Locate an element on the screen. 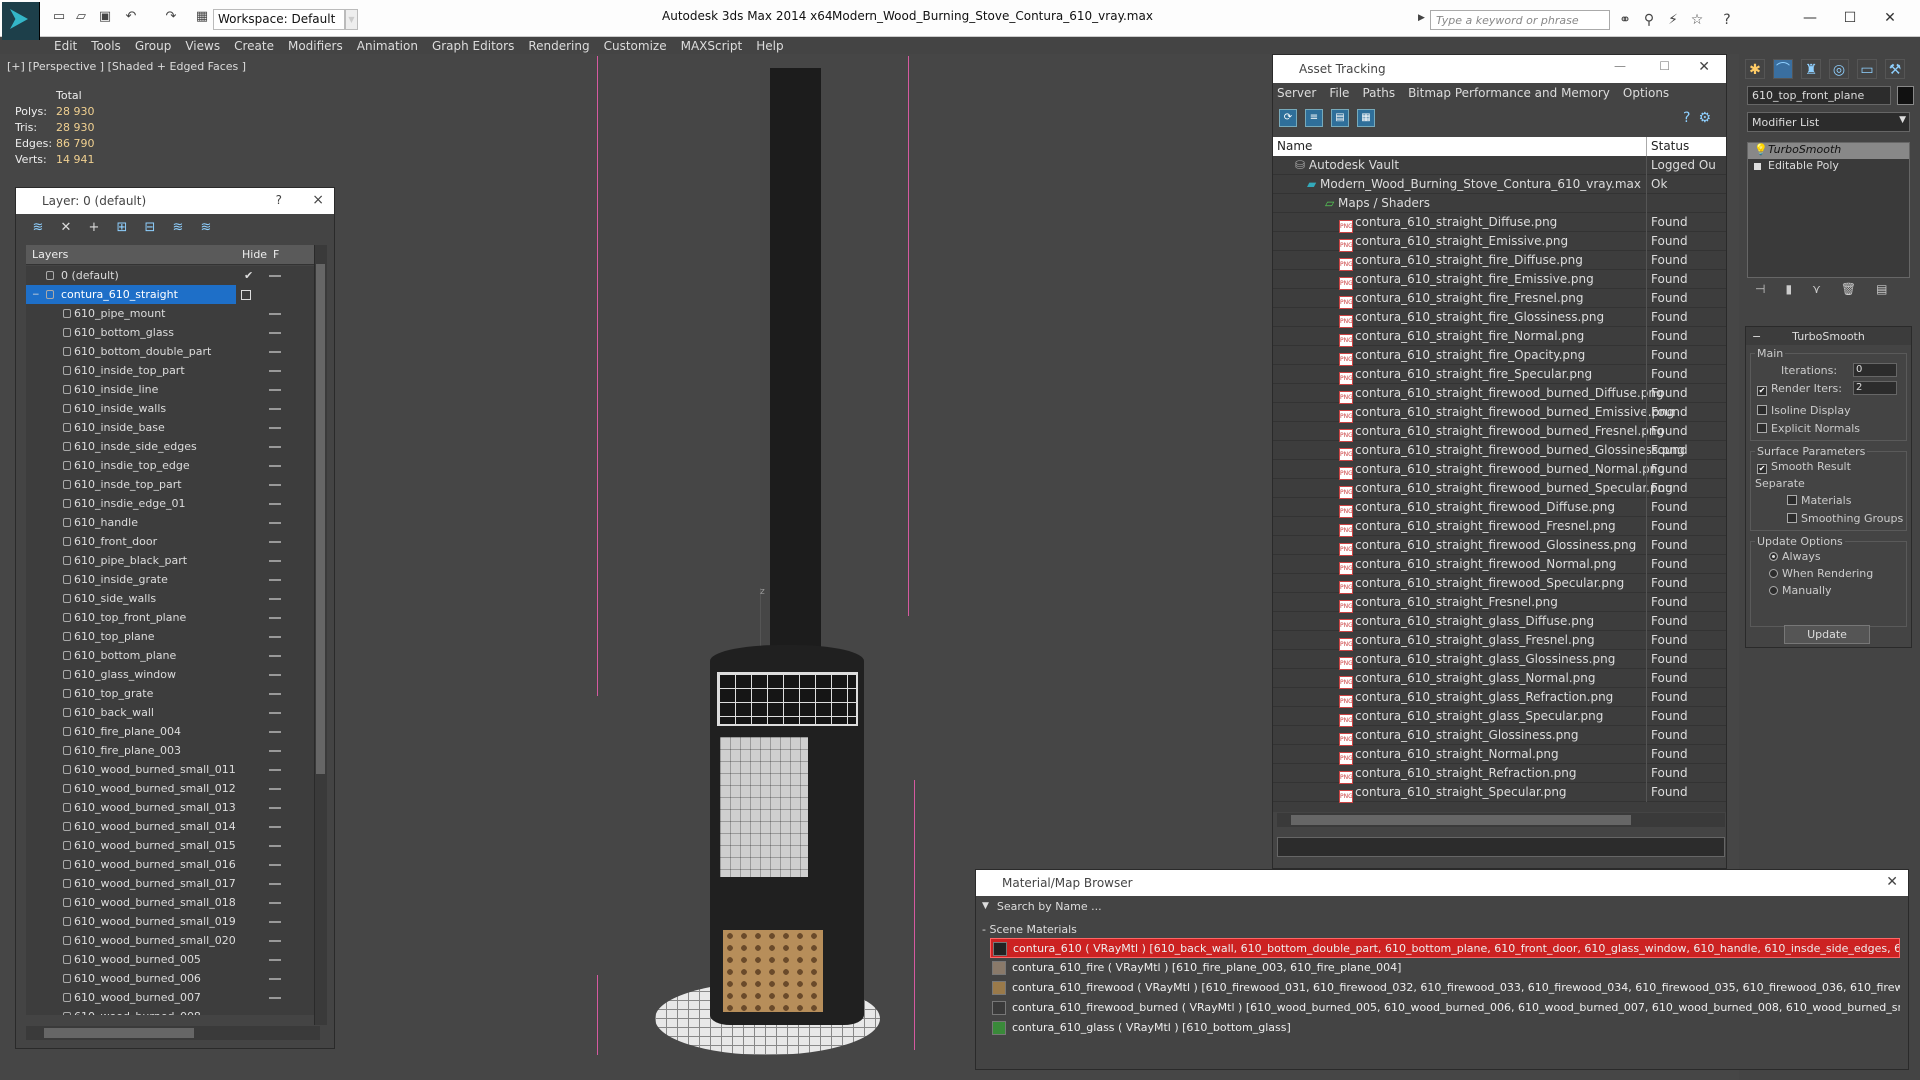  menu-bitmap-performance: Bitmap Performance and Memory is located at coordinates (1509, 93).